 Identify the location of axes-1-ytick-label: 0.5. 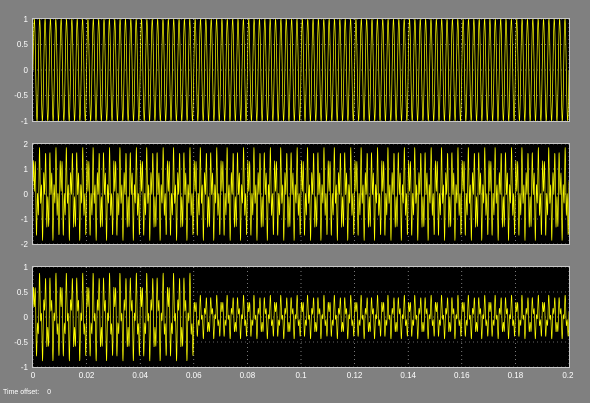
(22, 44).